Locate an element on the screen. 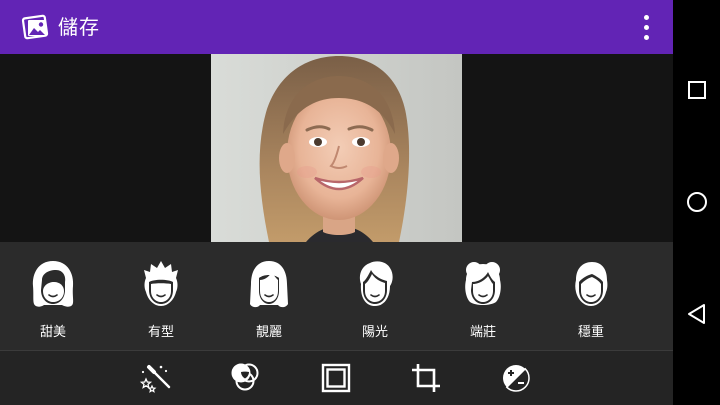 The image size is (720, 405). frame-icon is located at coordinates (336, 378).